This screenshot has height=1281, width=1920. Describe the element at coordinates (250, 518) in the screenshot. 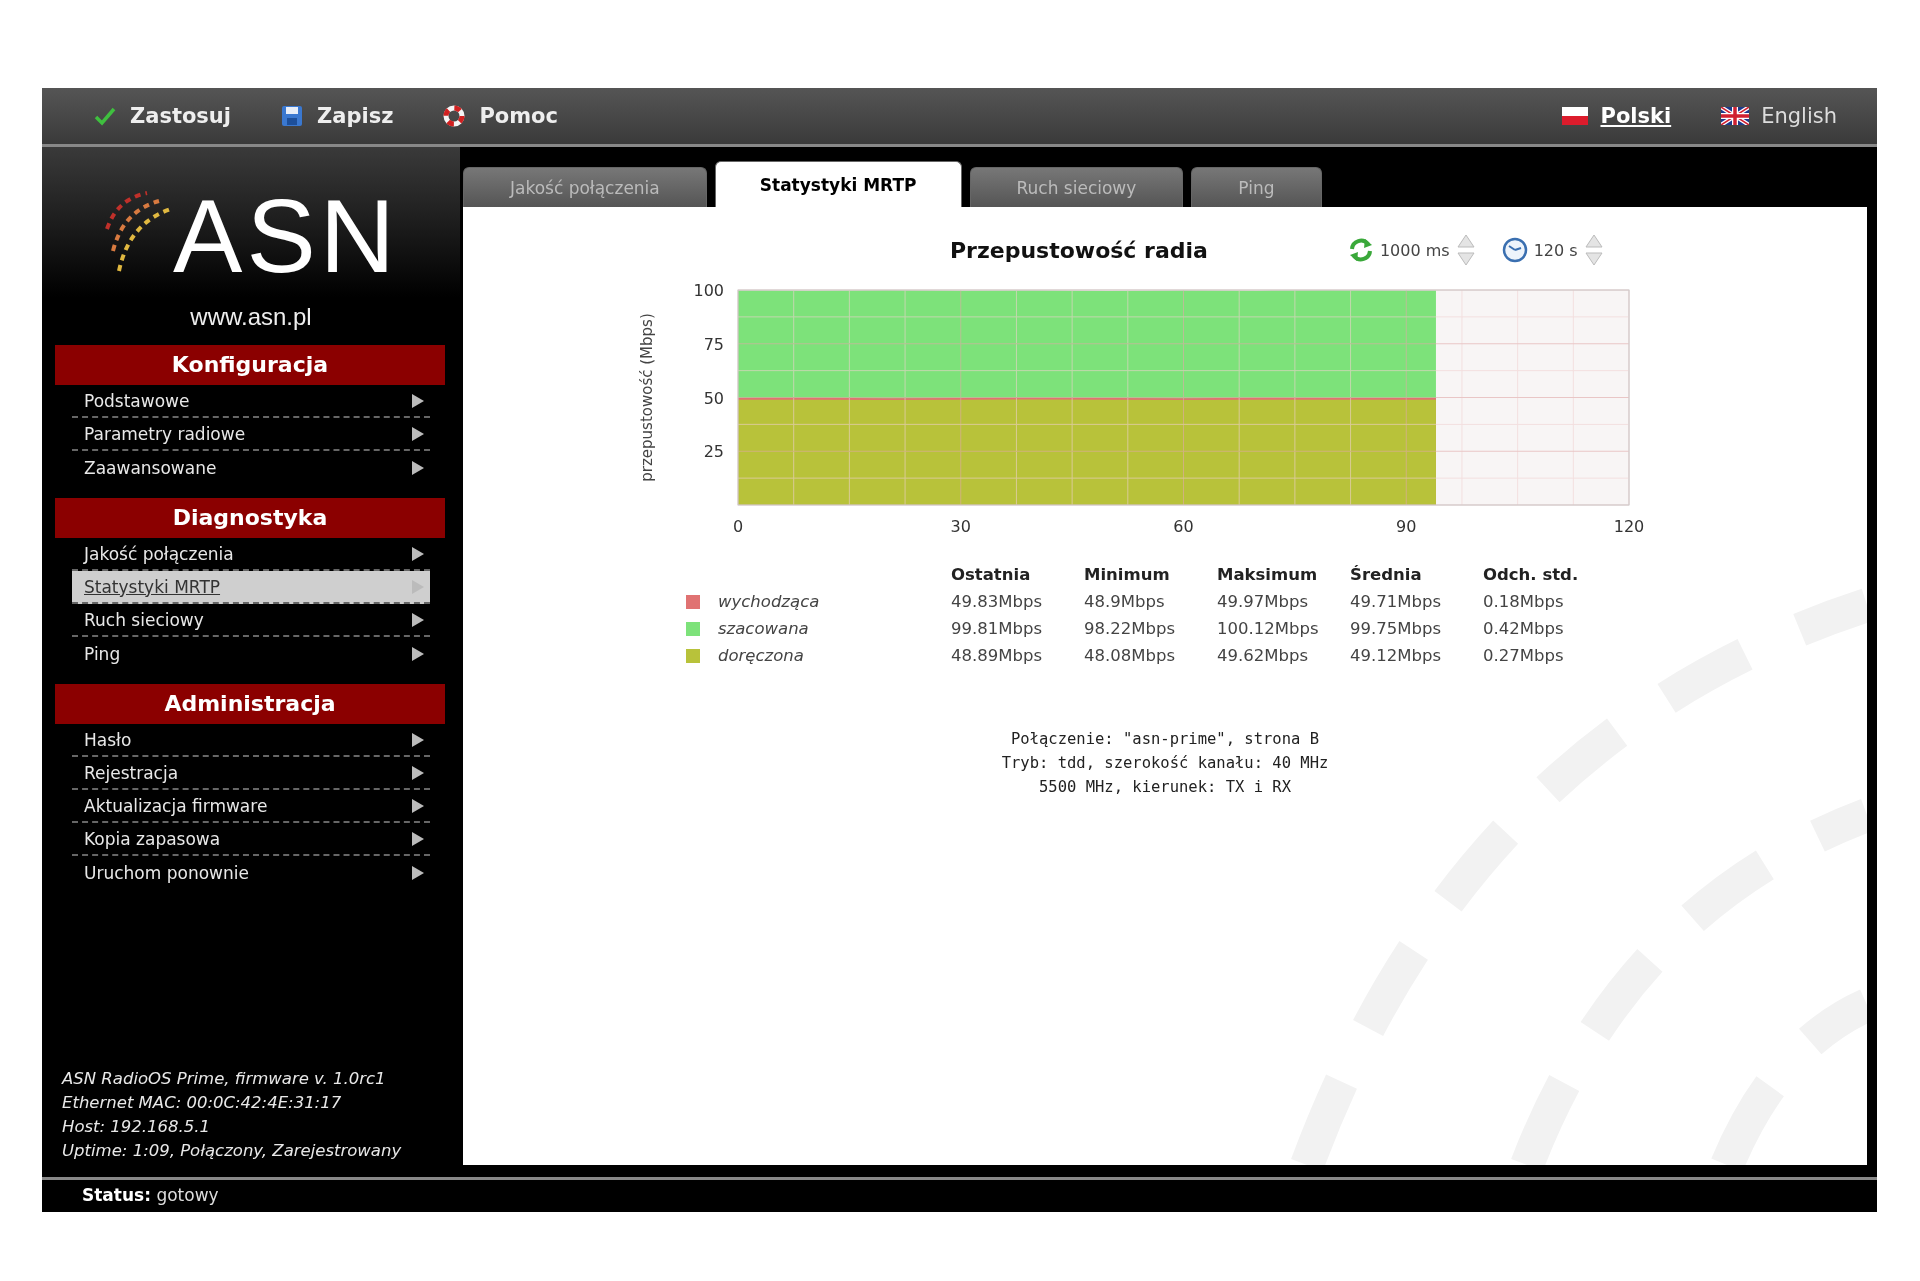

I see `section-header: Diagnostyka` at that location.